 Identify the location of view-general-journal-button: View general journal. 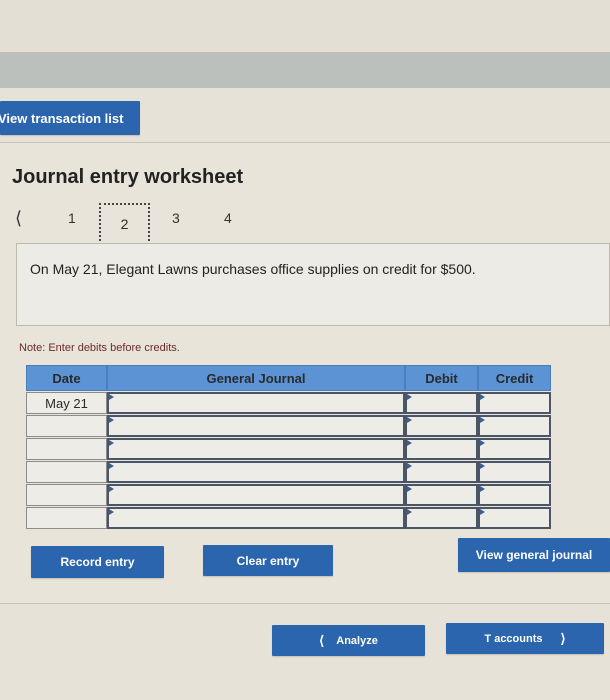
(534, 555).